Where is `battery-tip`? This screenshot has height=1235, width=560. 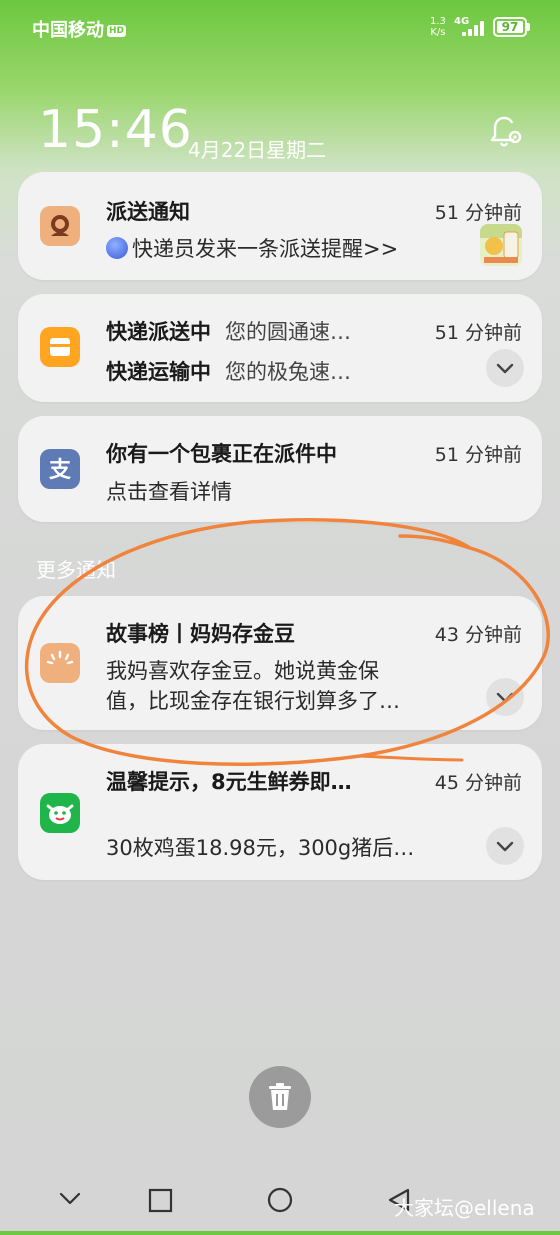
battery-tip is located at coordinates (528, 27).